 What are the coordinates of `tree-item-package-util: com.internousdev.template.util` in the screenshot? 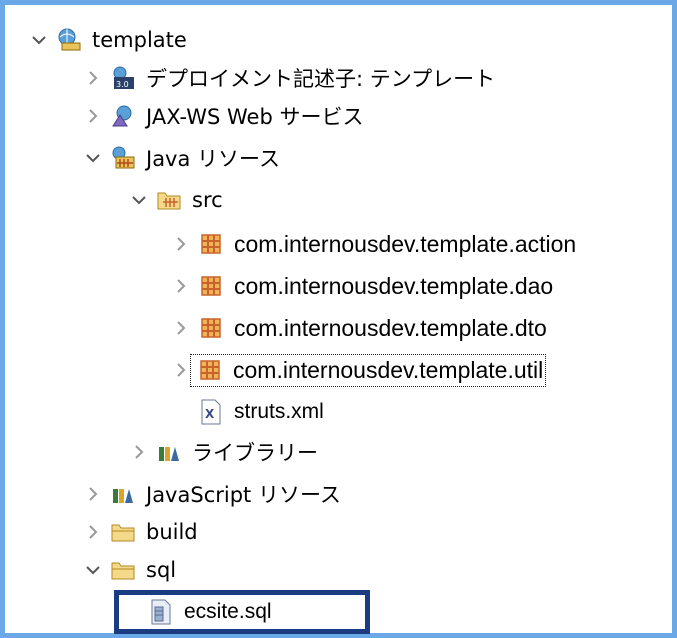 It's located at (359, 370).